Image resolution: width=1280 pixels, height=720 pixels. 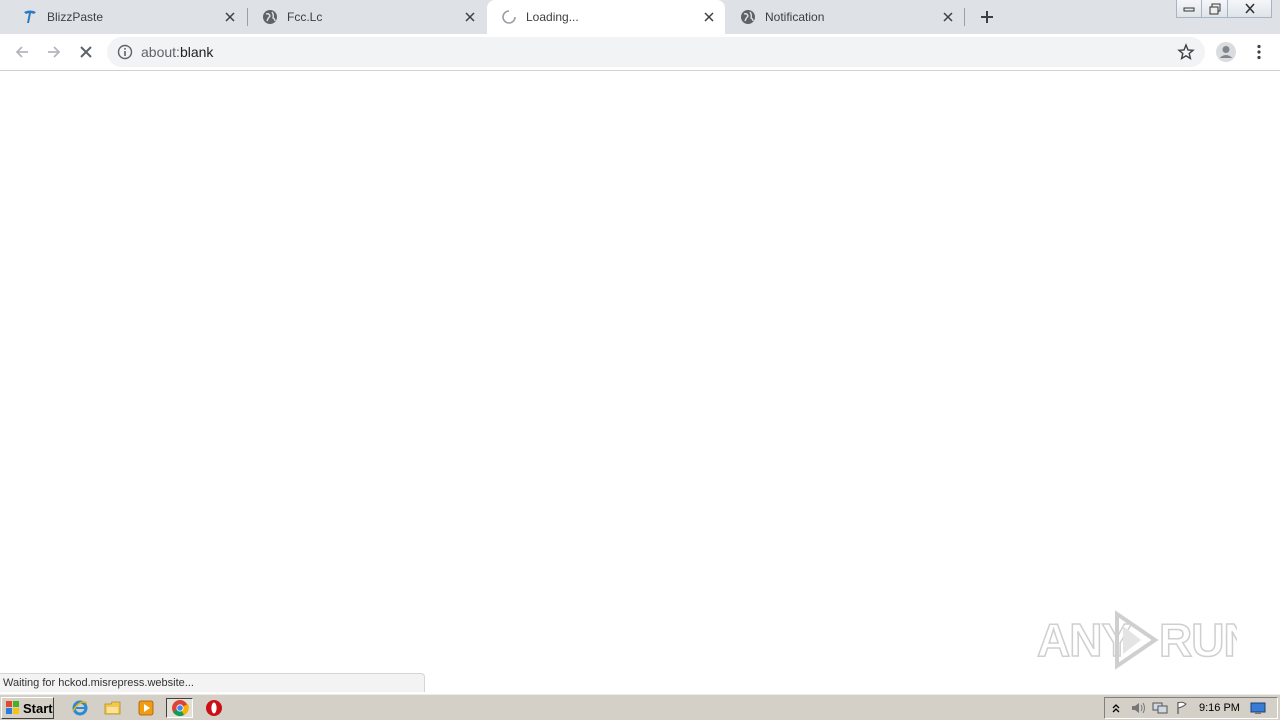 I want to click on window-controls, so click(x=1224, y=9).